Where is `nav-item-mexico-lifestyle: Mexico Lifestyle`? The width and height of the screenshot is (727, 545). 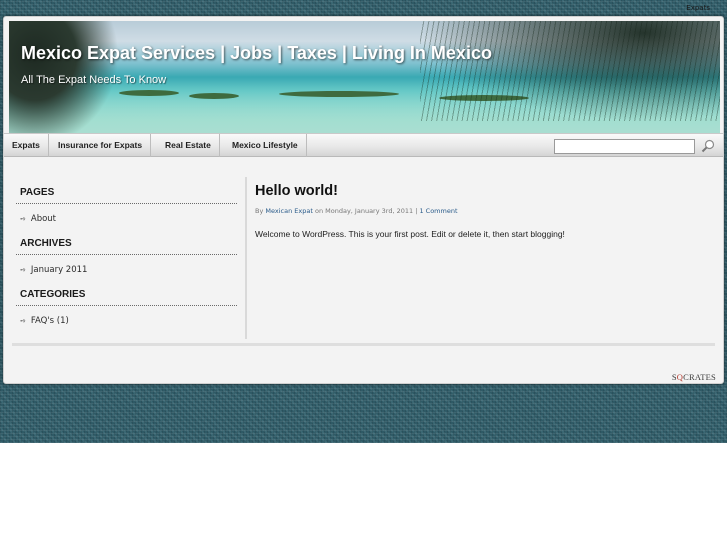
nav-item-mexico-lifestyle: Mexico Lifestyle is located at coordinates (265, 145).